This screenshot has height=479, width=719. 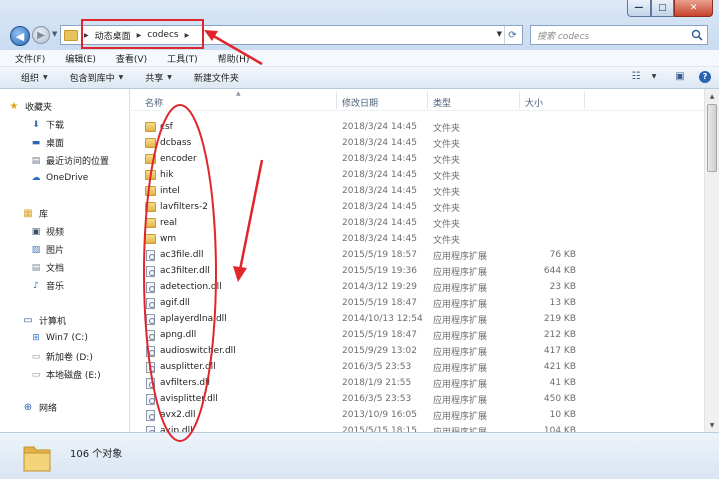 What do you see at coordinates (34, 77) in the screenshot?
I see `organize-button: 组织 ▼` at bounding box center [34, 77].